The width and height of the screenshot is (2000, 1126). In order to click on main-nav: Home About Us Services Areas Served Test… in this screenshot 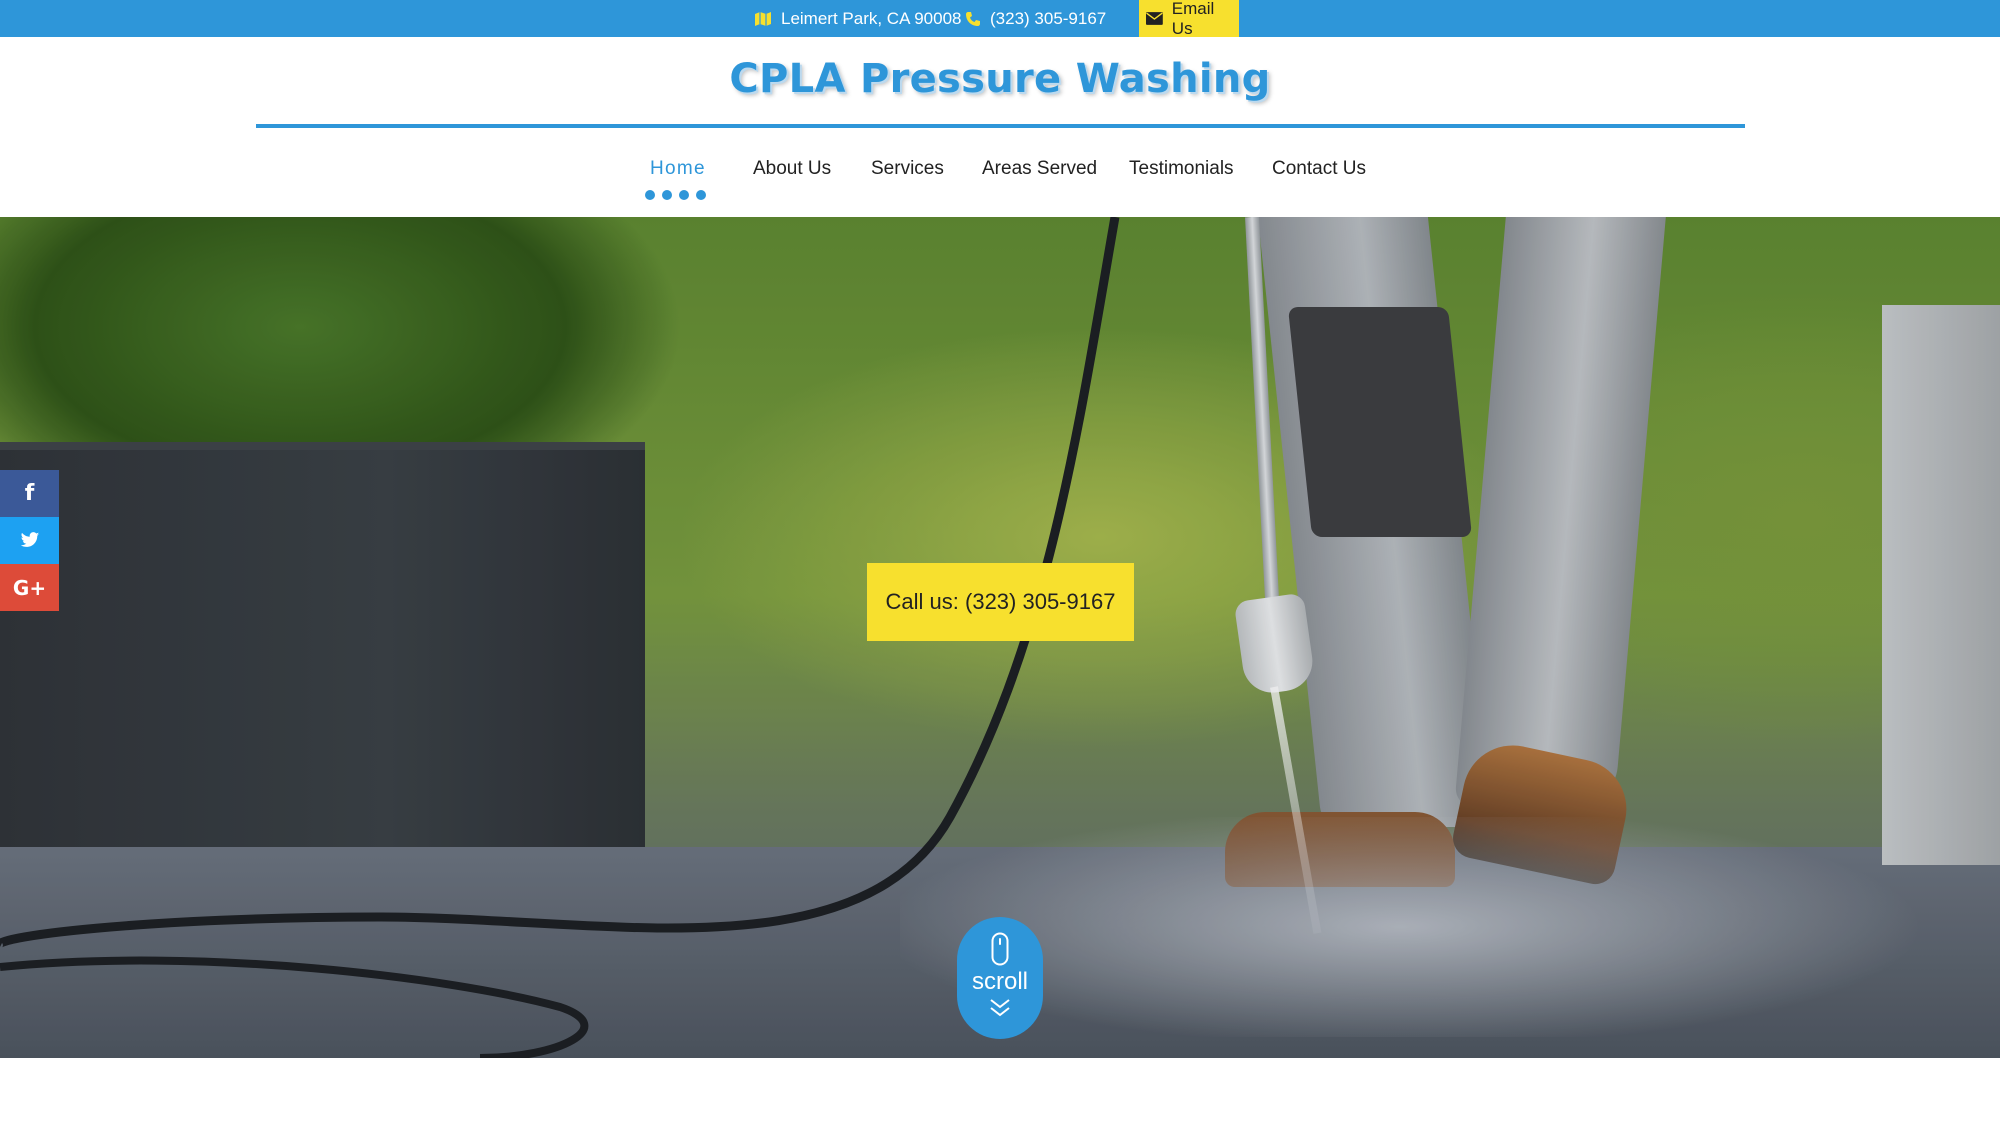, I will do `click(1000, 179)`.